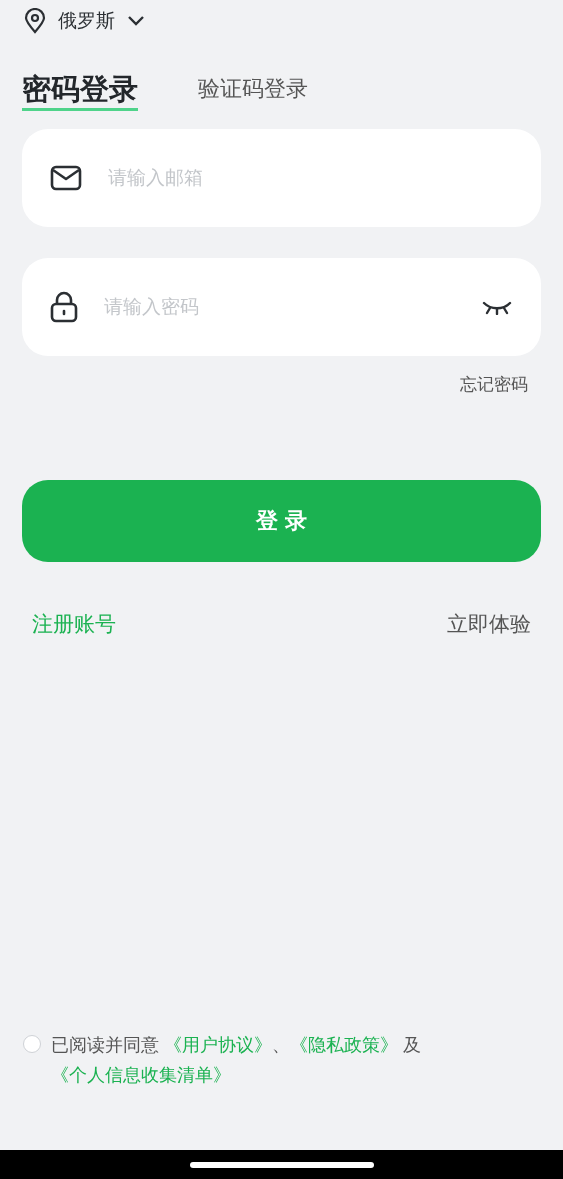 The image size is (563, 1179). I want to click on eye-closed-icon, so click(497, 307).